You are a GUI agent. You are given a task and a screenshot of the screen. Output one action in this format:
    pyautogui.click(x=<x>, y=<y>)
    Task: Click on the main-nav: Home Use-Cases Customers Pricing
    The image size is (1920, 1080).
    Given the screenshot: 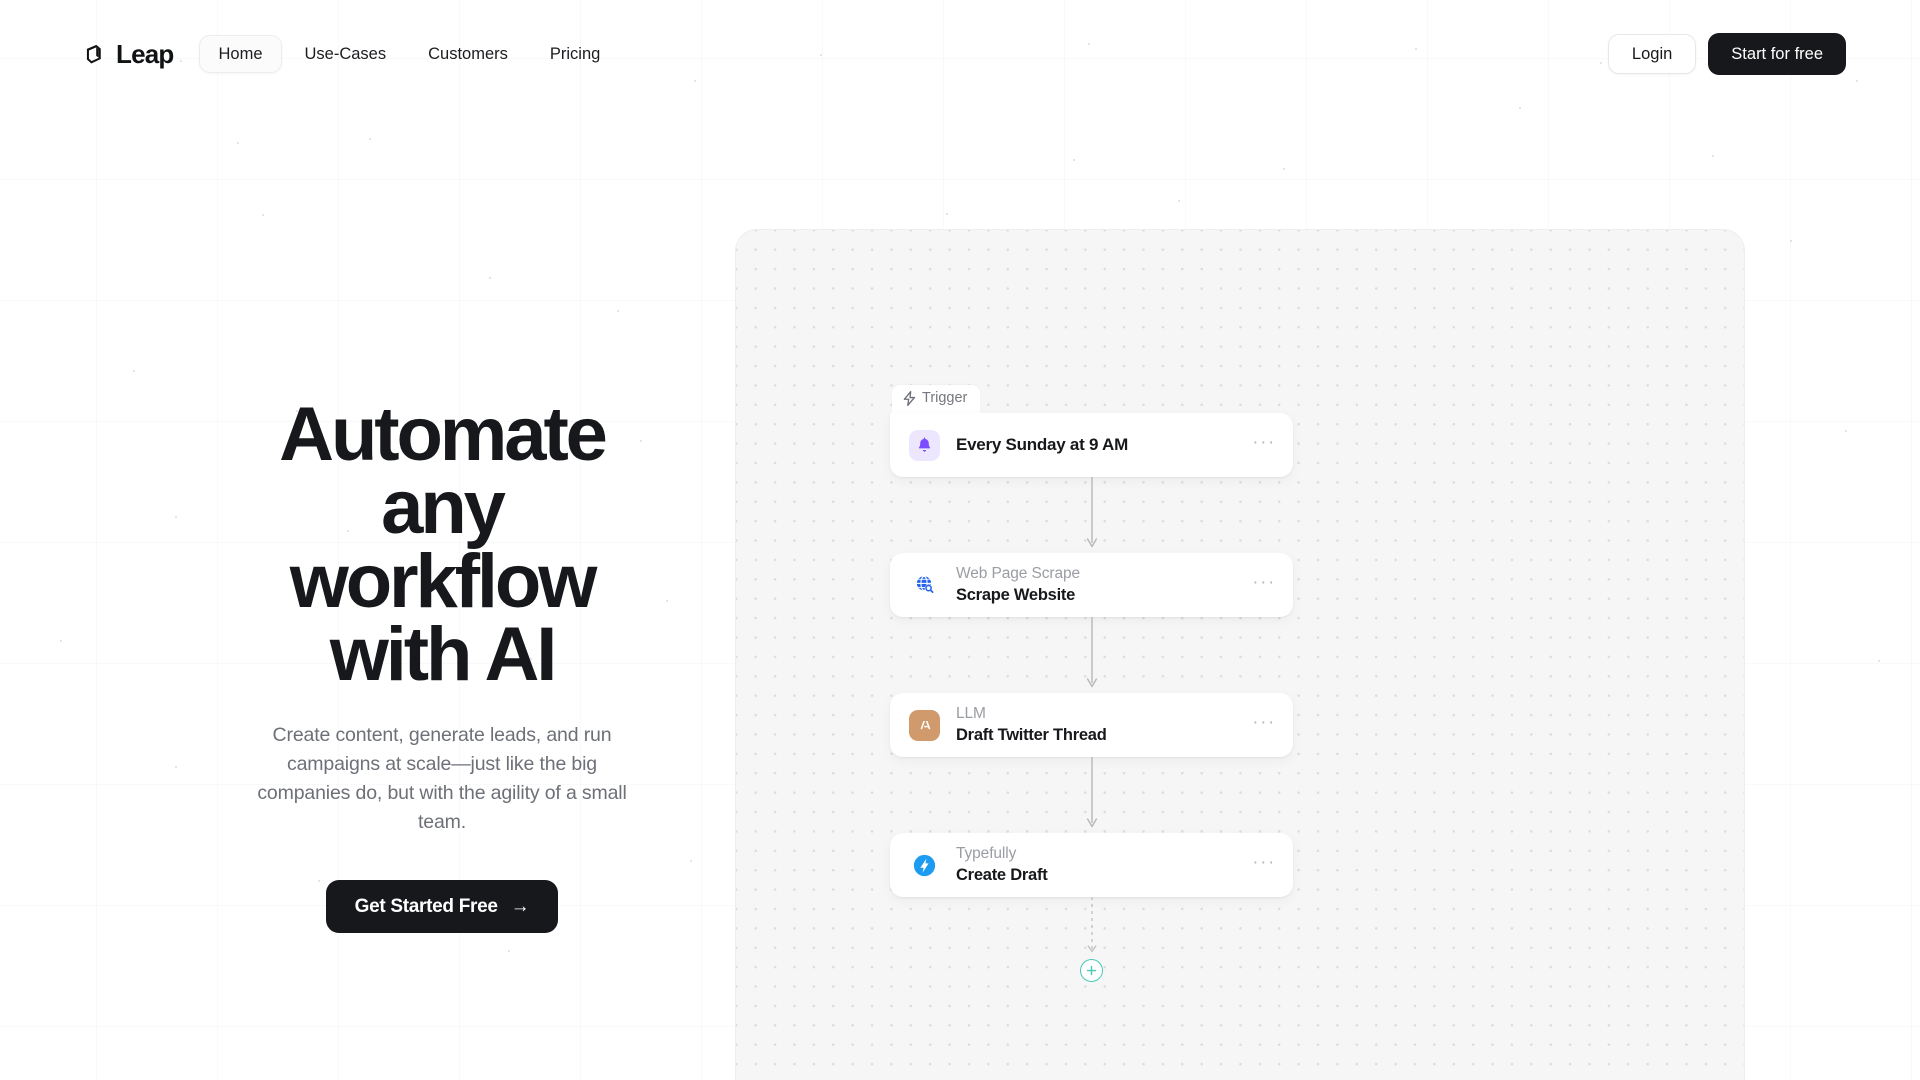 What is the action you would take?
    pyautogui.click(x=409, y=54)
    